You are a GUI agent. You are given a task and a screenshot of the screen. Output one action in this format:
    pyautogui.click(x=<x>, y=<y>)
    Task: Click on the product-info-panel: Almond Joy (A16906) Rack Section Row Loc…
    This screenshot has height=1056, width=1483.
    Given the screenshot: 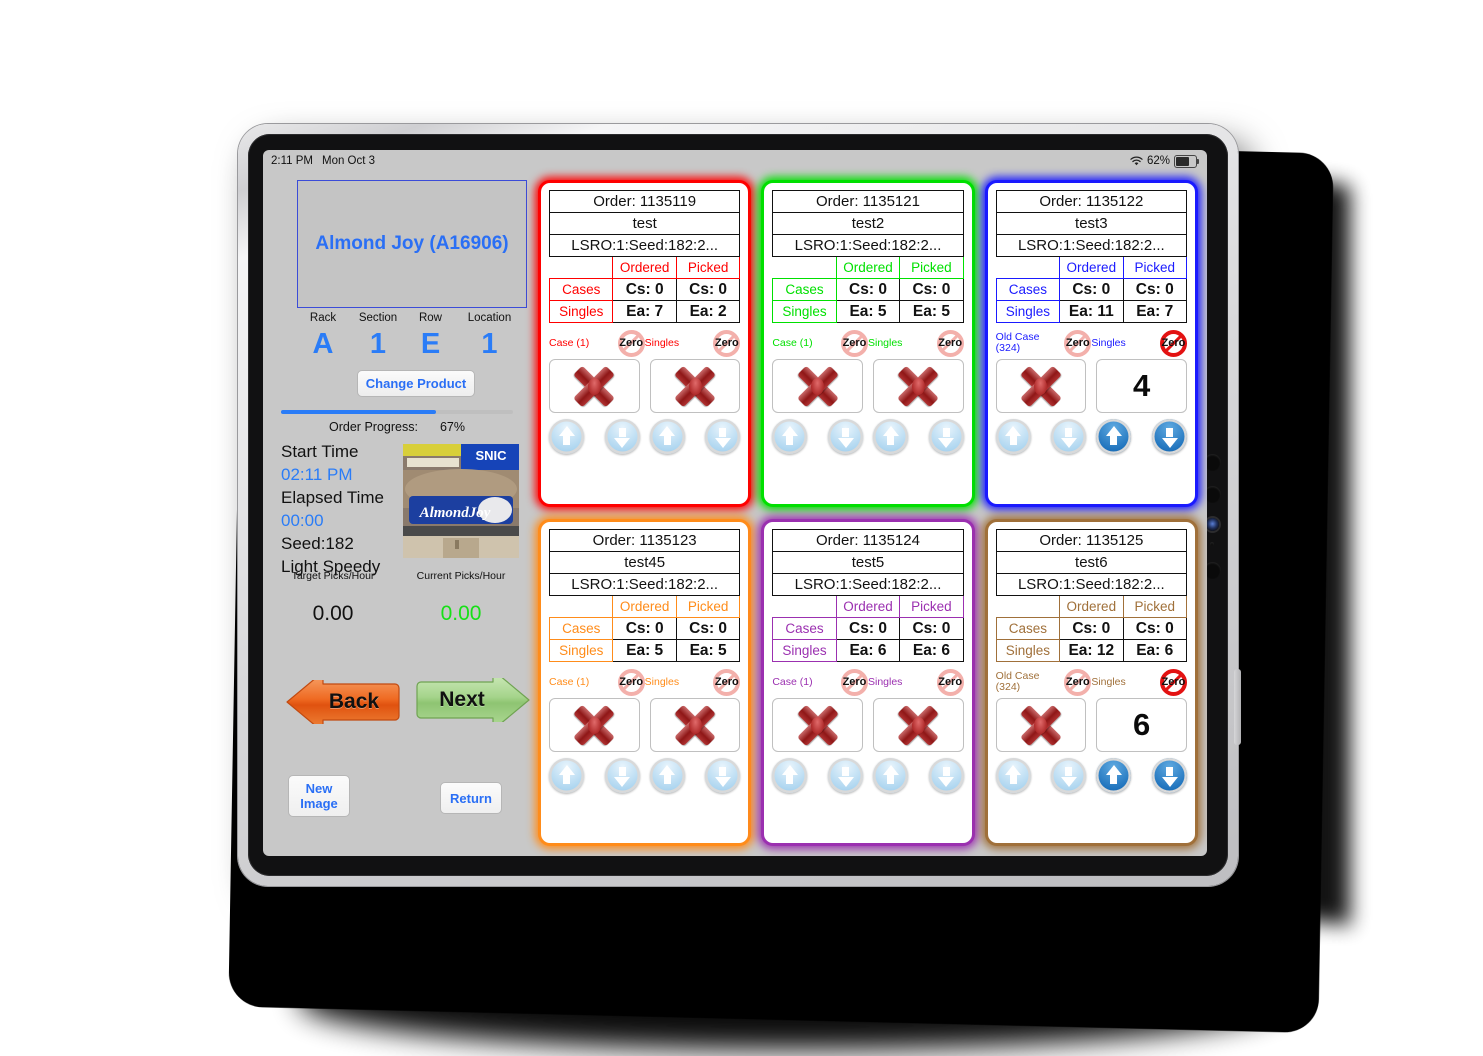 What is the action you would take?
    pyautogui.click(x=397, y=514)
    